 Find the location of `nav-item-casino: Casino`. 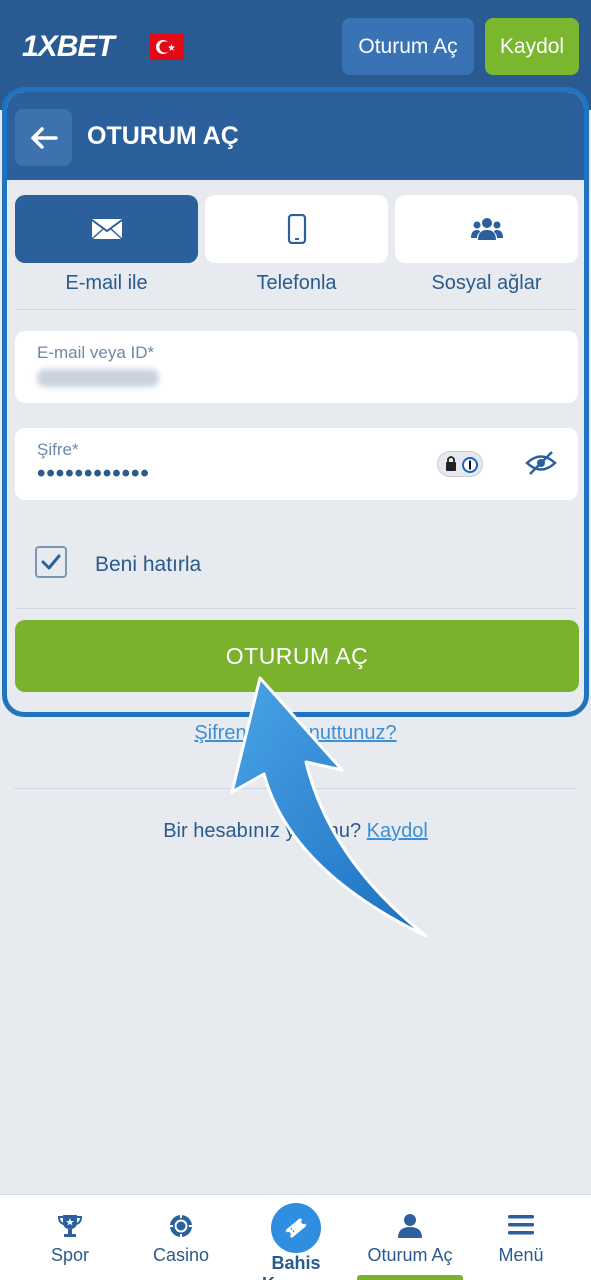

nav-item-casino: Casino is located at coordinates (181, 1237).